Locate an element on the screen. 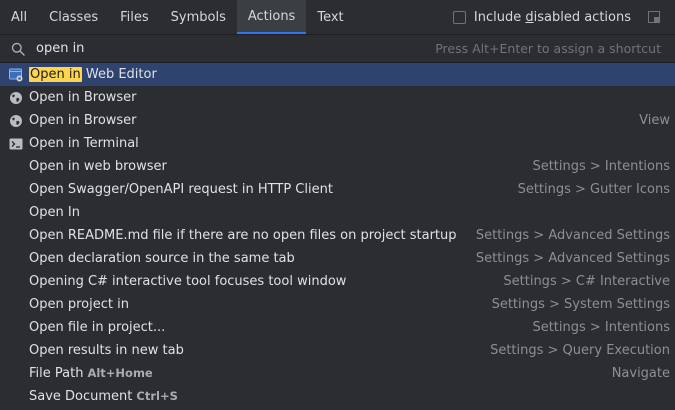 This screenshot has width=675, height=410. result-name: Open in Terminal is located at coordinates (84, 143).